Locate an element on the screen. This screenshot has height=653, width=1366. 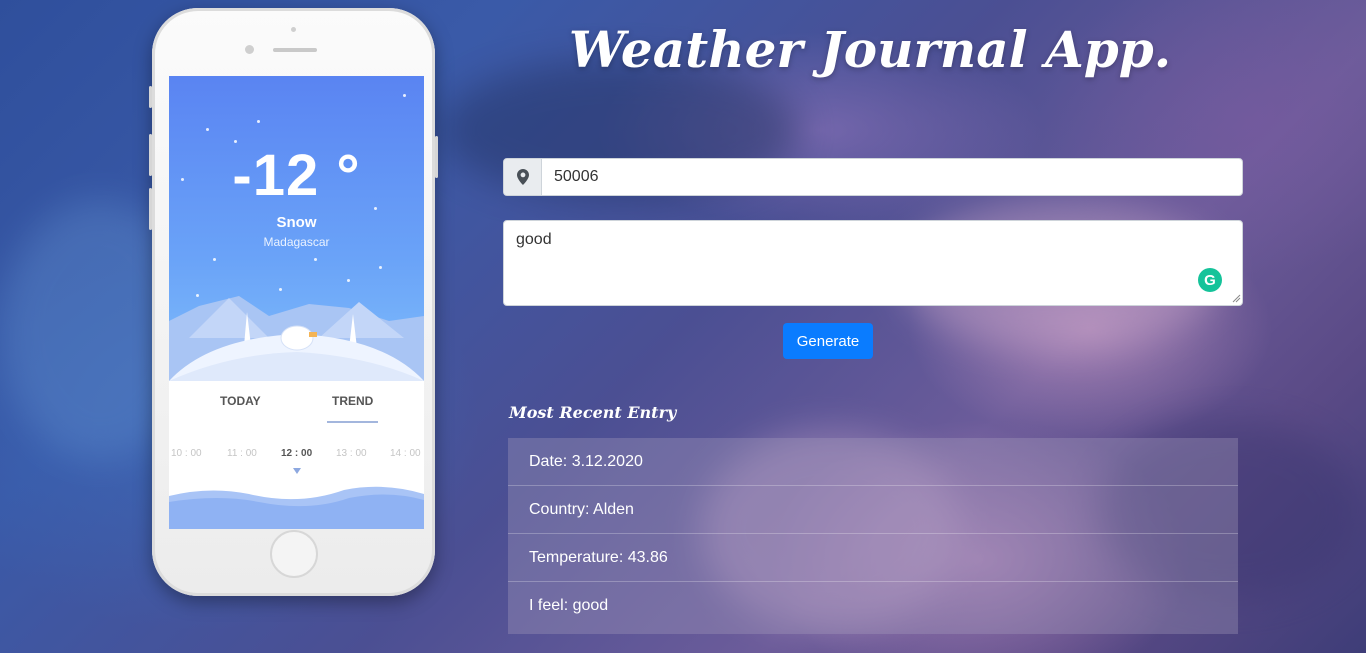
phone-sensor is located at coordinates (293, 29).